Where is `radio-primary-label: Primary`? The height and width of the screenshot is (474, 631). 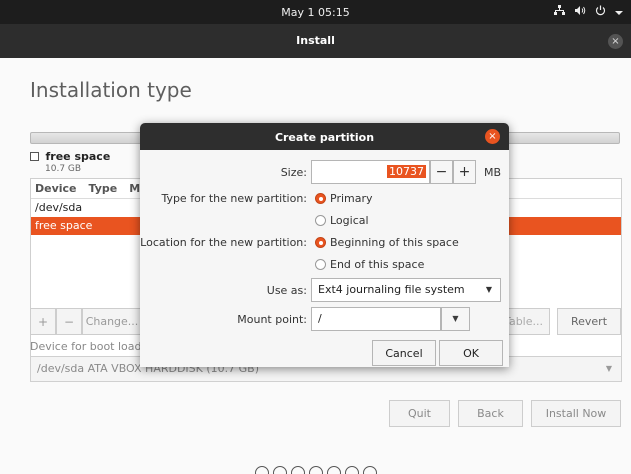 radio-primary-label: Primary is located at coordinates (351, 198).